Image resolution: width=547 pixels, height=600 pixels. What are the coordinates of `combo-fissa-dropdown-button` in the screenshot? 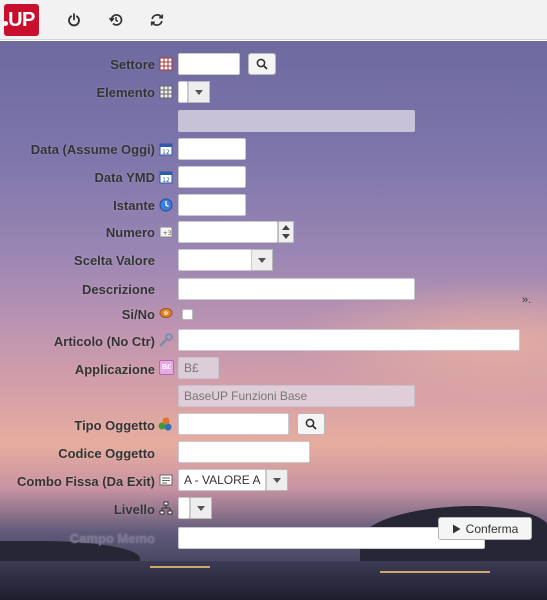 It's located at (277, 480).